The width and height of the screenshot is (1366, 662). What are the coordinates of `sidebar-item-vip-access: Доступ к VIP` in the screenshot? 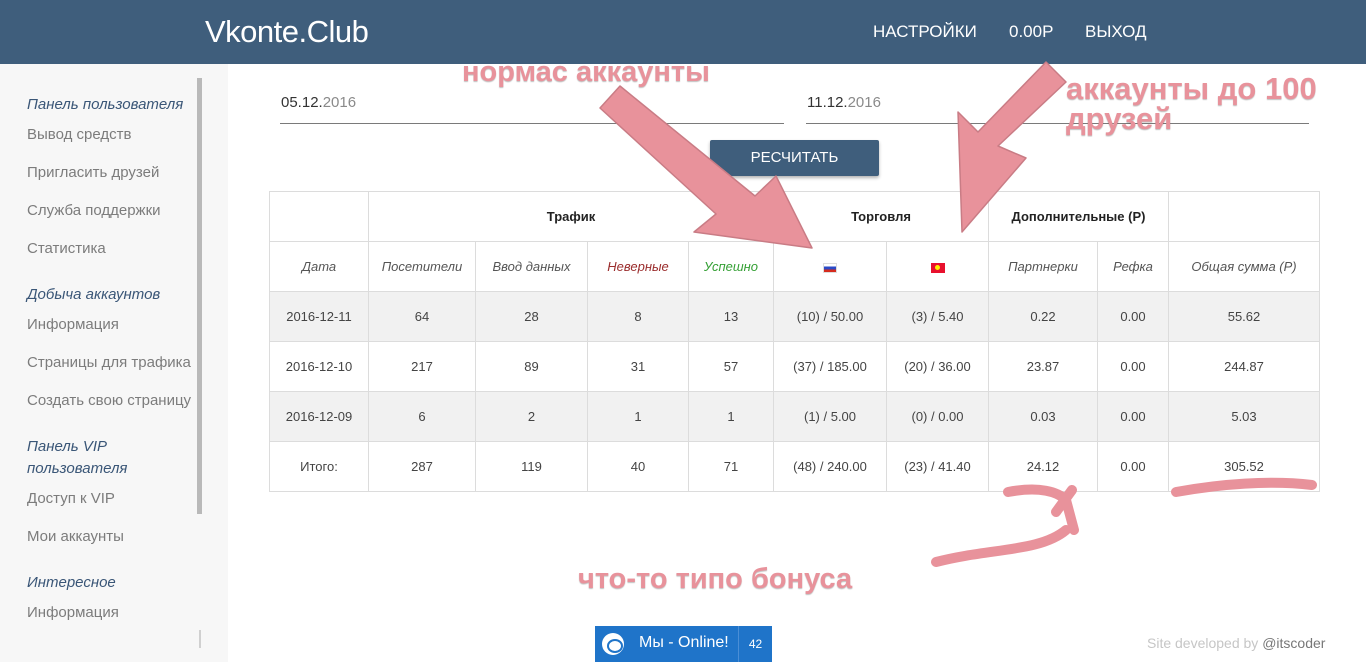 It's located at (71, 498).